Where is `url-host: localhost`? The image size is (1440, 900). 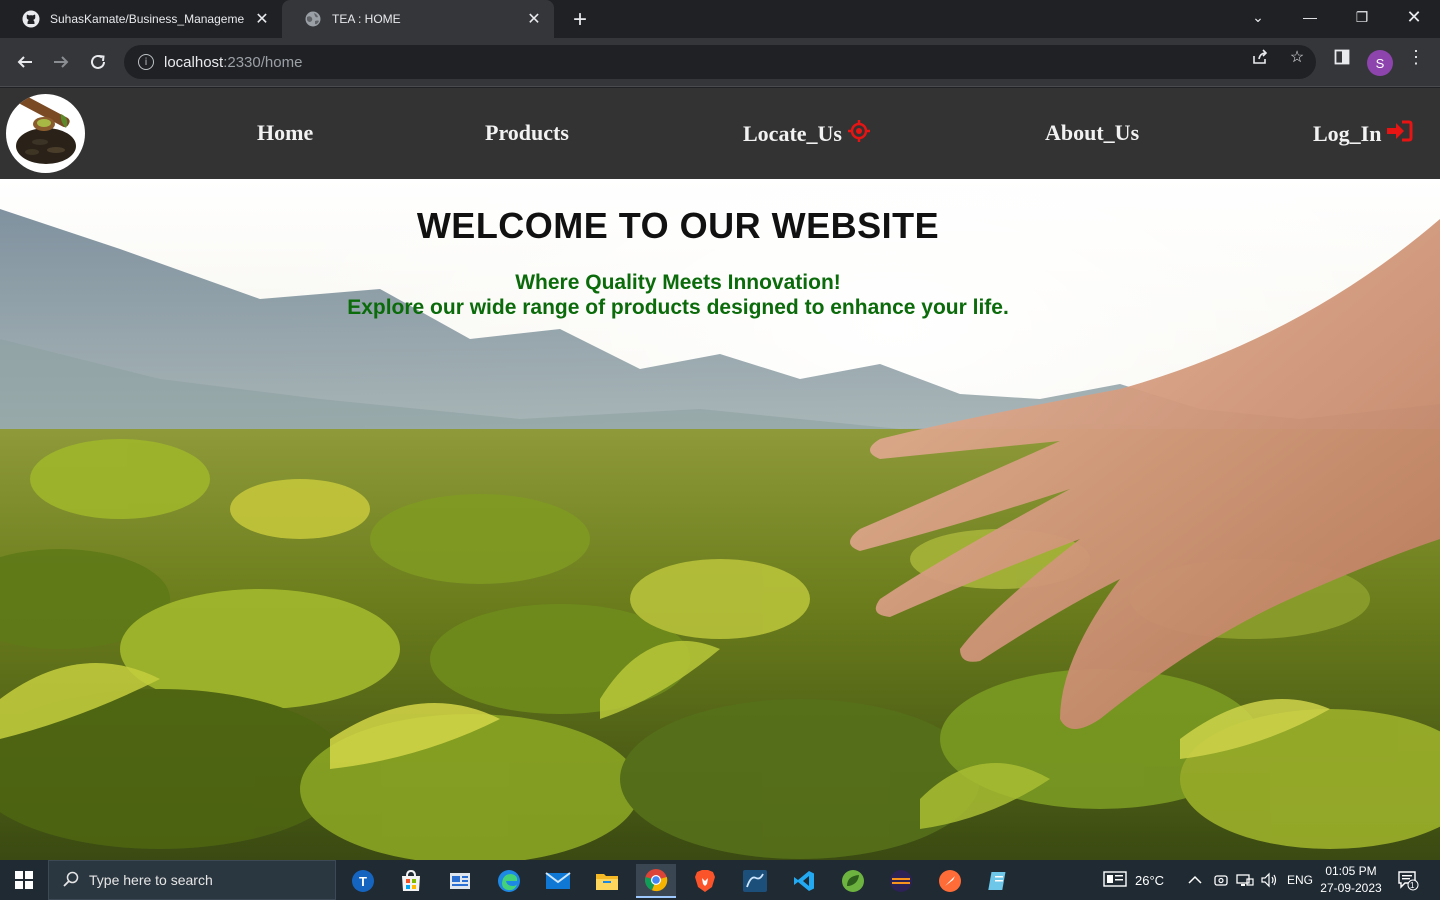
url-host: localhost is located at coordinates (194, 62).